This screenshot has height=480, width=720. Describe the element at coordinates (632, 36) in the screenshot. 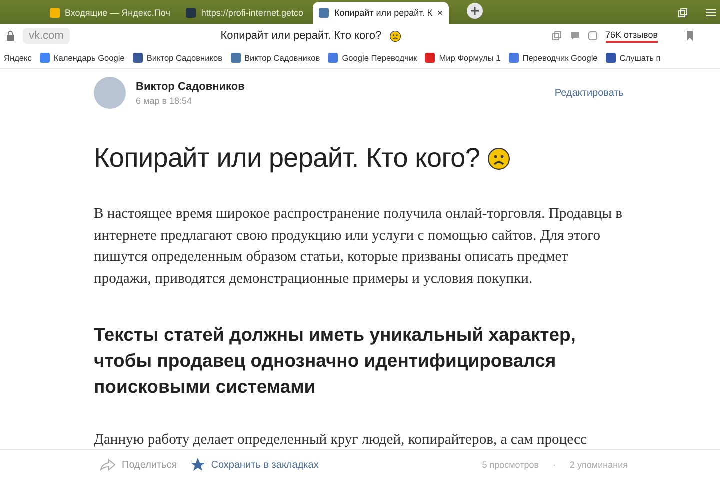

I see `reviews-badge: 76K отзывов` at that location.